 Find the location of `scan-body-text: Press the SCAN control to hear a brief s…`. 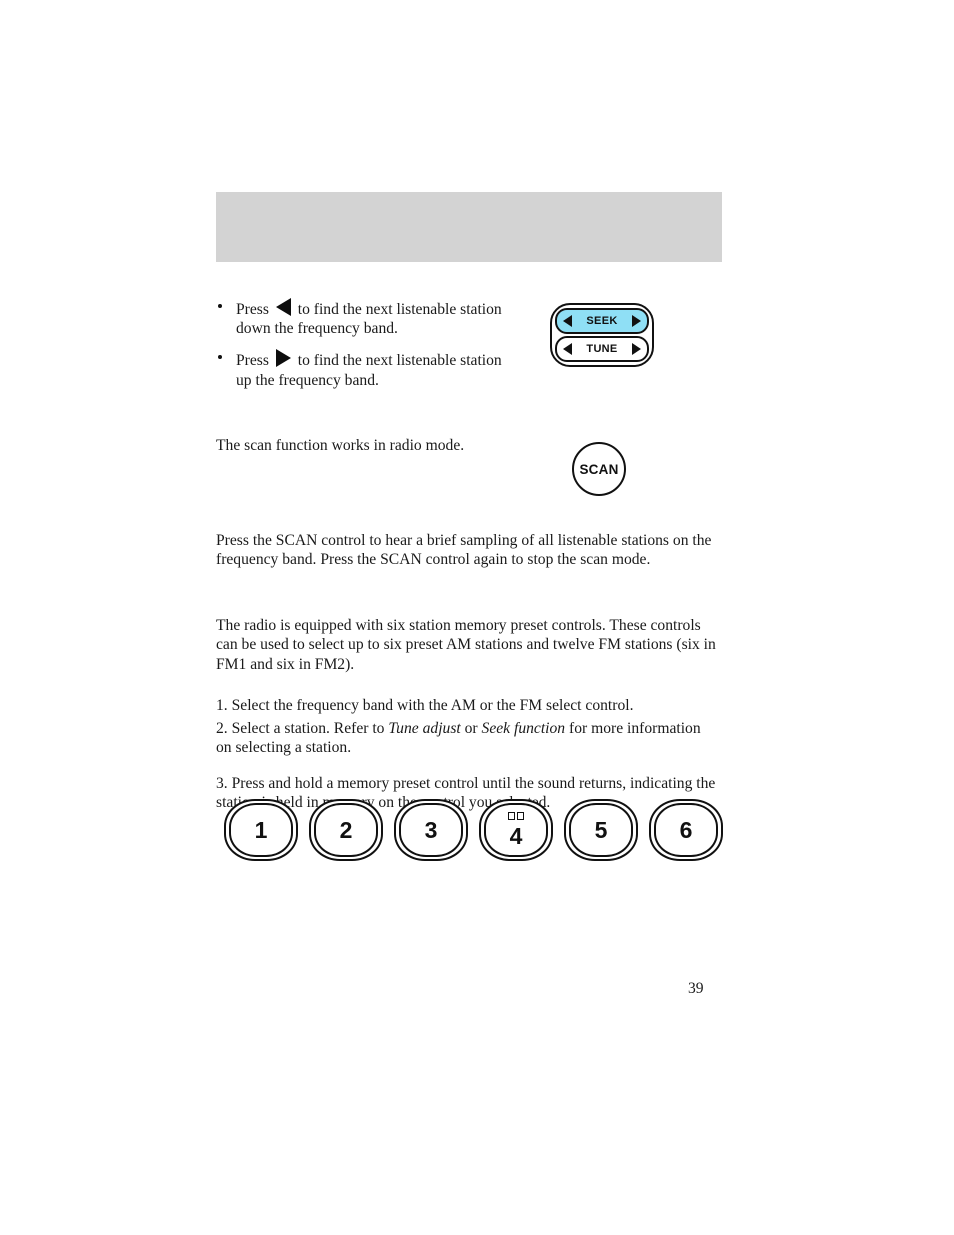

scan-body-text: Press the SCAN control to hear a brief s… is located at coordinates (464, 550).